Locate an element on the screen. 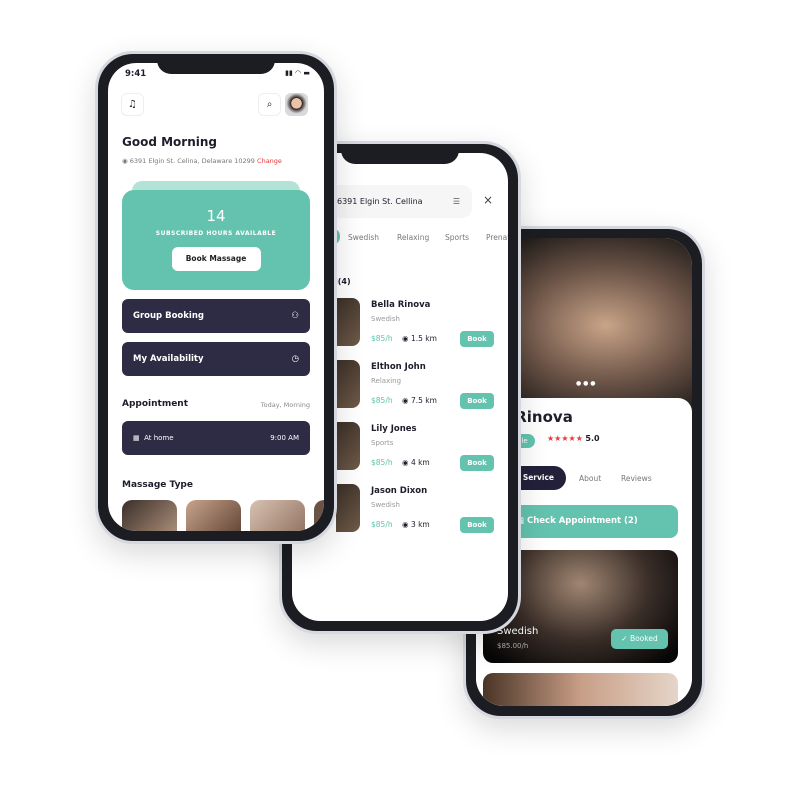 This screenshot has width=800, height=800. clock-icon: ◷ is located at coordinates (295, 359).